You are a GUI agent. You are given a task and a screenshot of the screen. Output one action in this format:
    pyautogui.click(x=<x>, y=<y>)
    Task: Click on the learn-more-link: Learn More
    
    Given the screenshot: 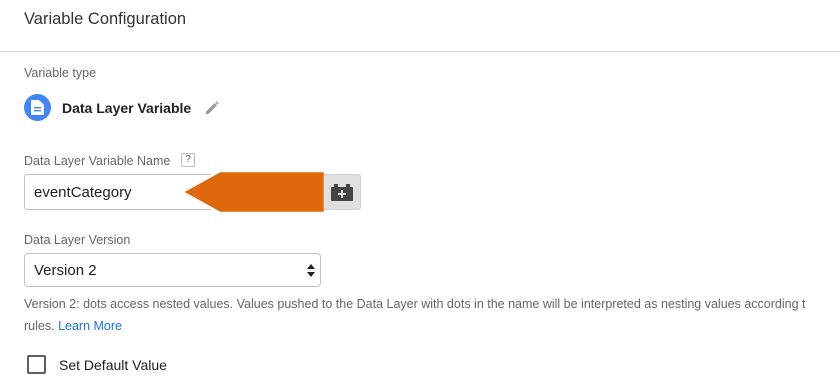 What is the action you would take?
    pyautogui.click(x=90, y=326)
    